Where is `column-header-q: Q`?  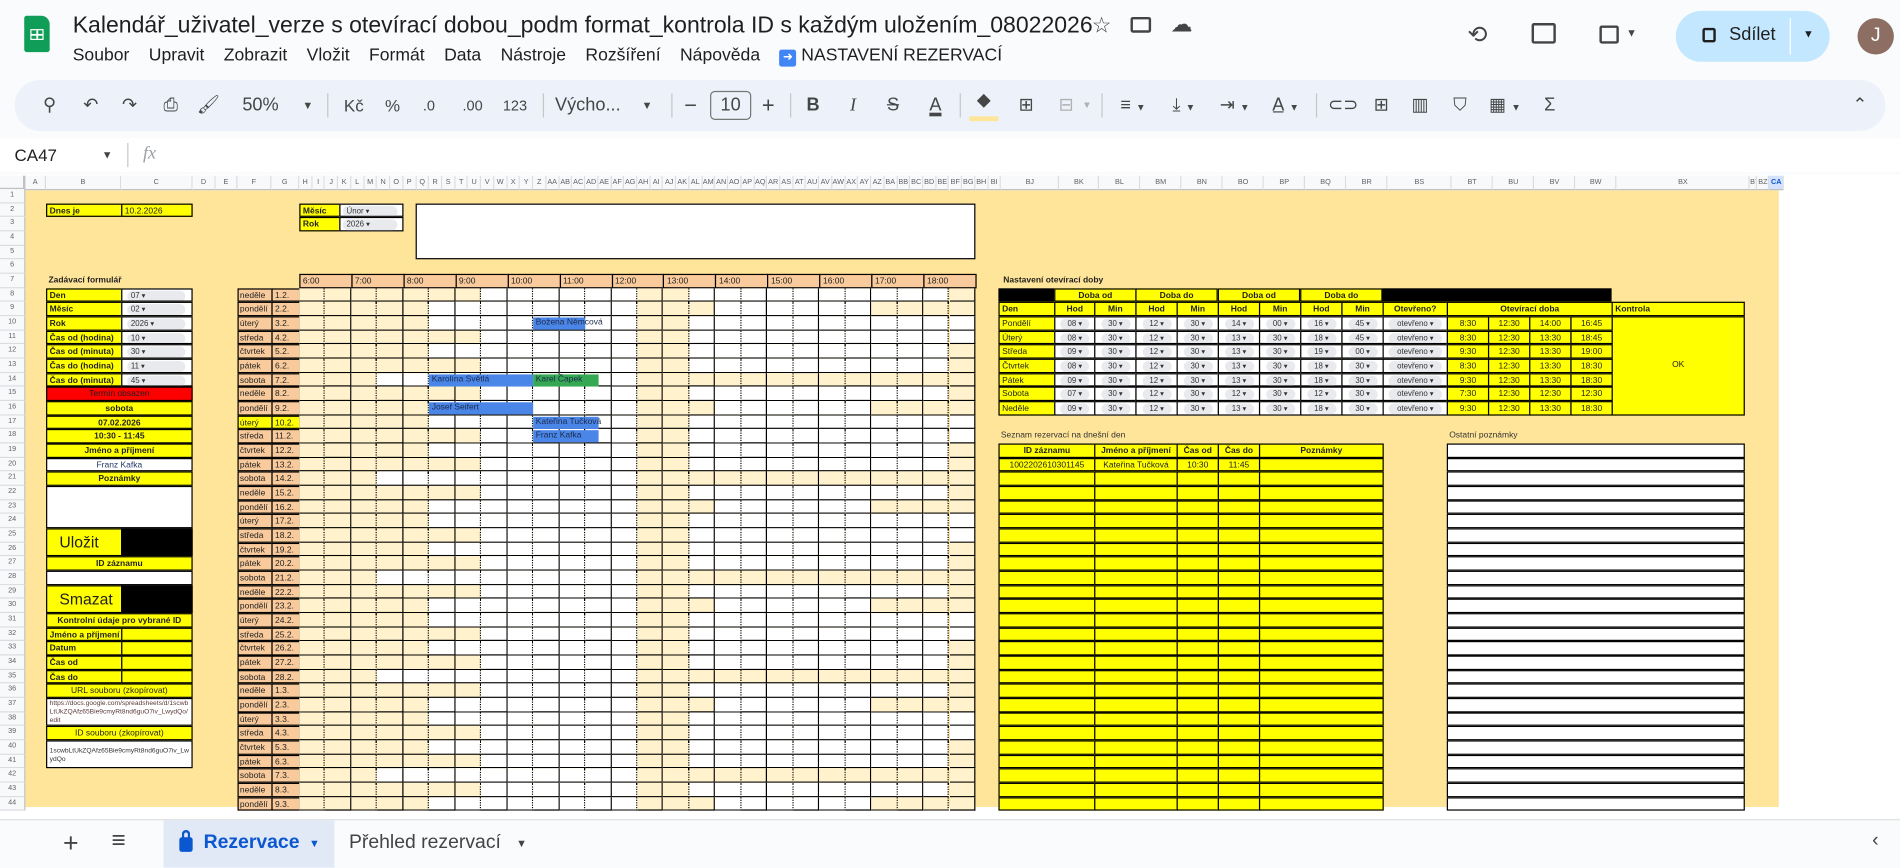
column-header-q: Q is located at coordinates (423, 183).